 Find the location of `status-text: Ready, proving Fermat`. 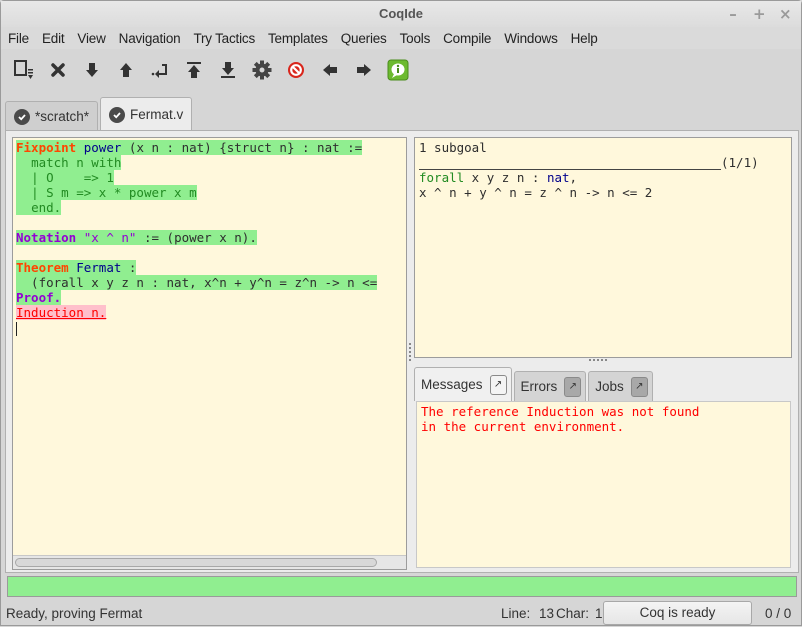

status-text: Ready, proving Fermat is located at coordinates (74, 613).